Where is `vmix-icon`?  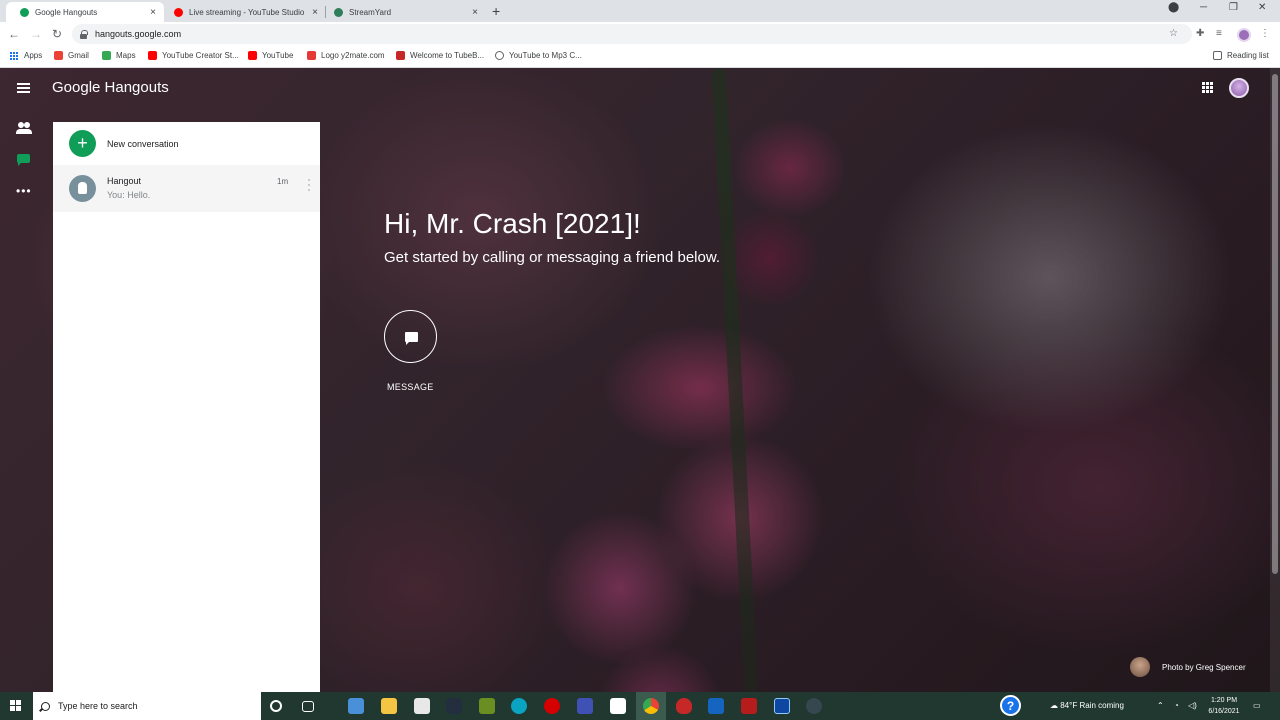 vmix-icon is located at coordinates (782, 706).